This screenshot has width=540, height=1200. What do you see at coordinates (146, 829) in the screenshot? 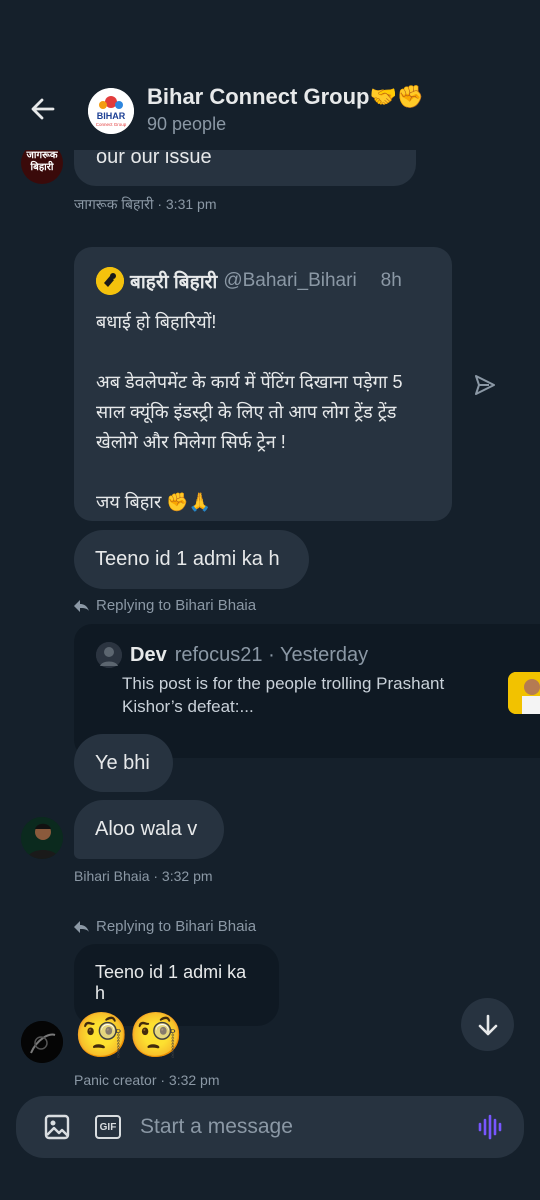
I see `message-text: Aloo wala v` at bounding box center [146, 829].